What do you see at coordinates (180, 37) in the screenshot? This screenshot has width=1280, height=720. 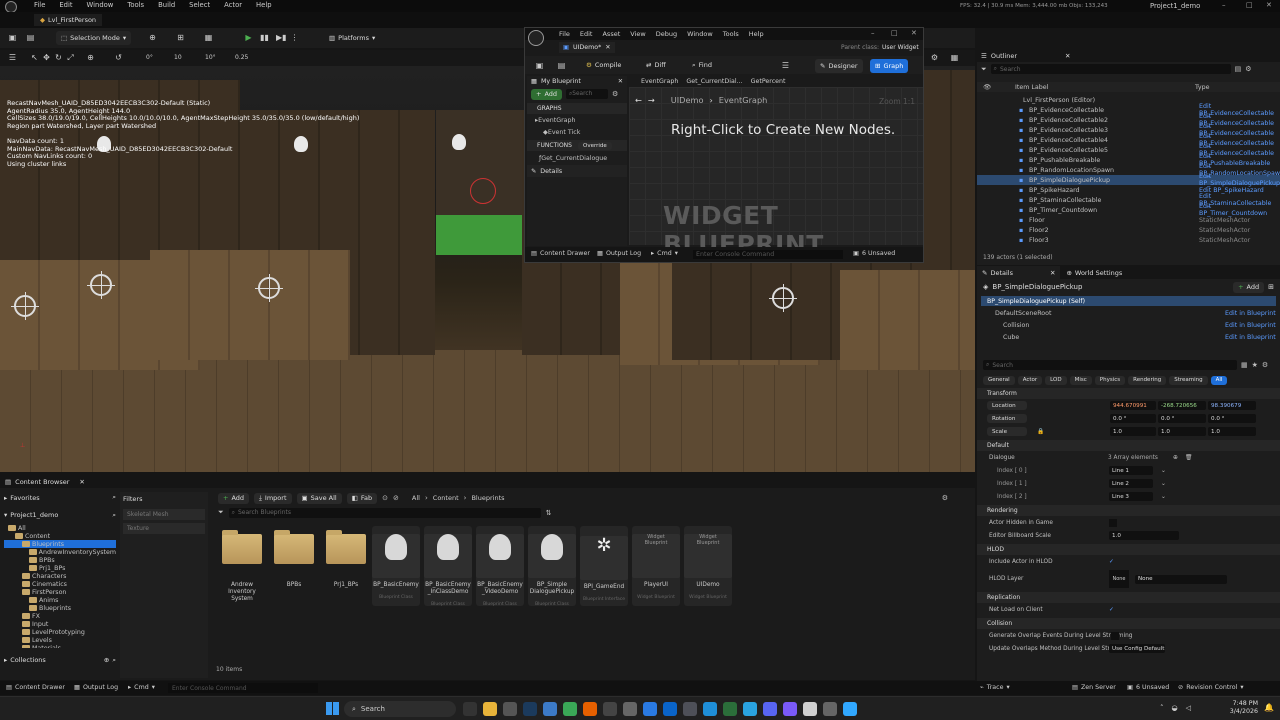 I see `blueprint-icon: ⊞` at bounding box center [180, 37].